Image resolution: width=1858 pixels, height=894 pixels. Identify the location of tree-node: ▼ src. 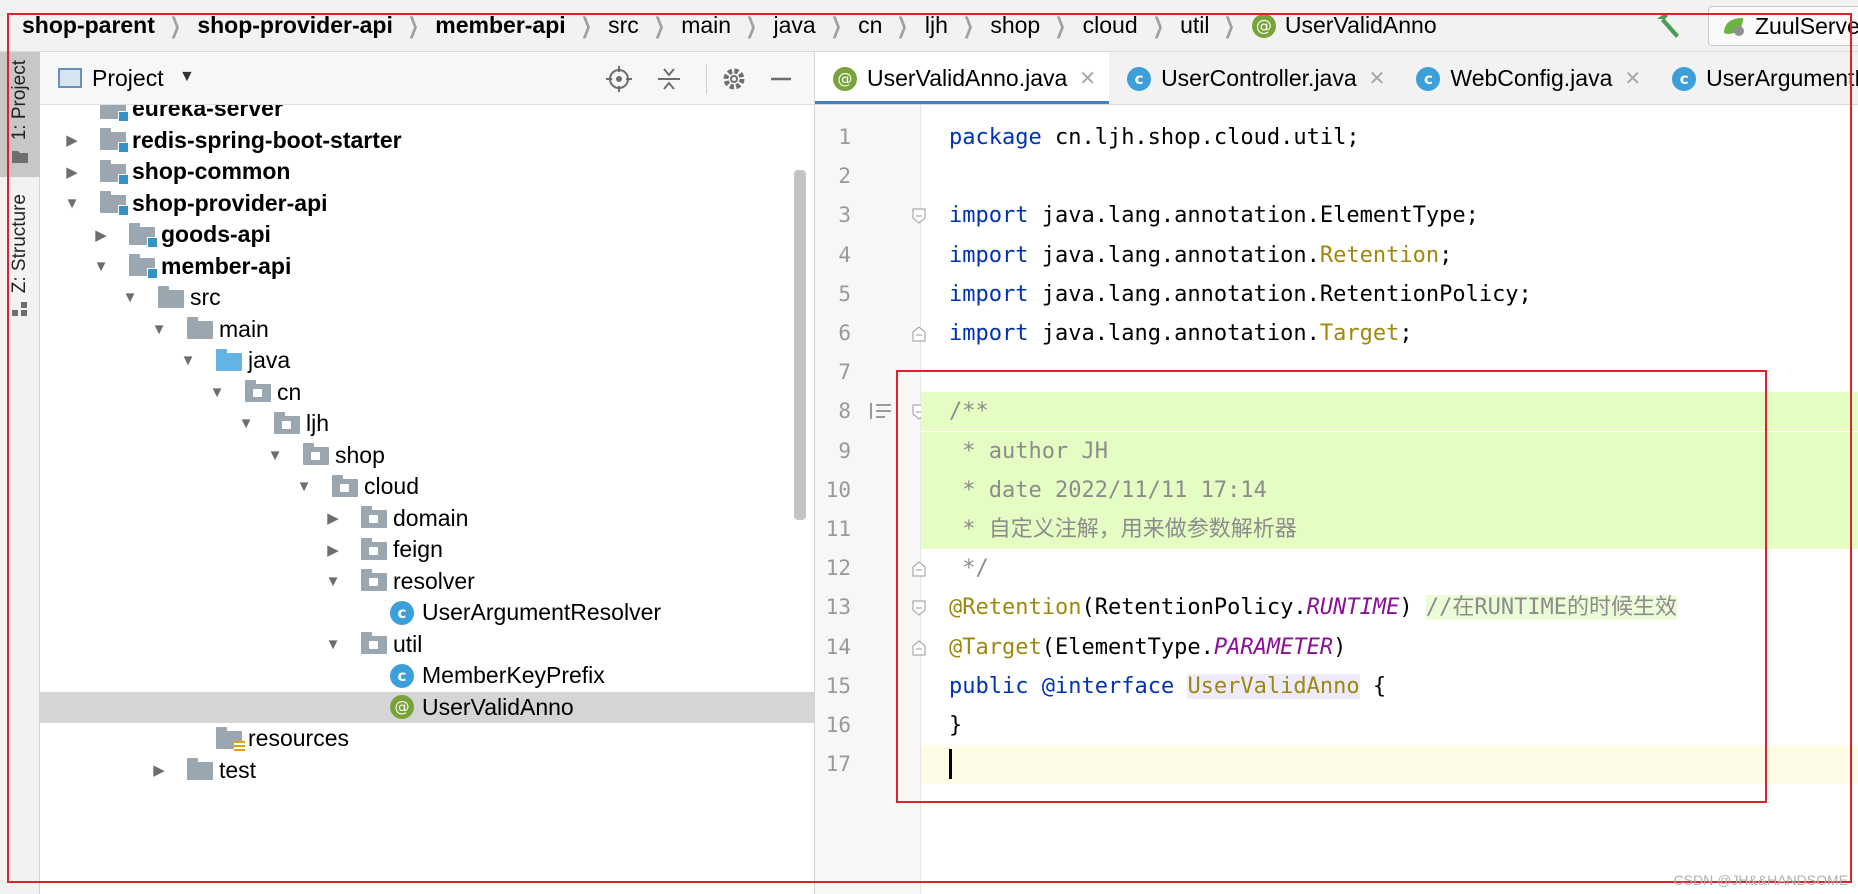
(427, 298).